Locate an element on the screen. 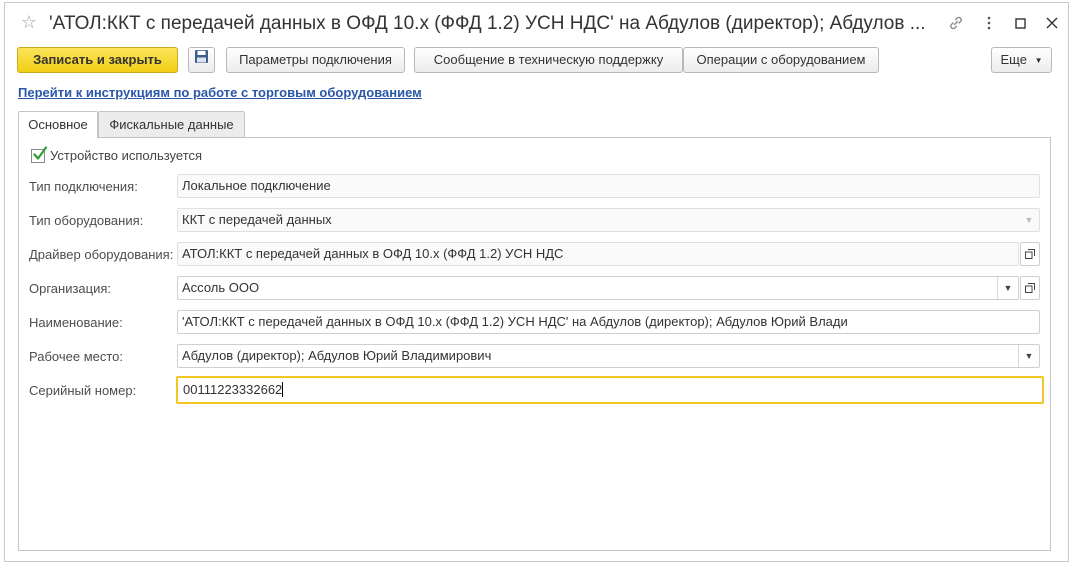 The width and height of the screenshot is (1075, 566). equipment-type-label: Тип оборудования: is located at coordinates (86, 220).